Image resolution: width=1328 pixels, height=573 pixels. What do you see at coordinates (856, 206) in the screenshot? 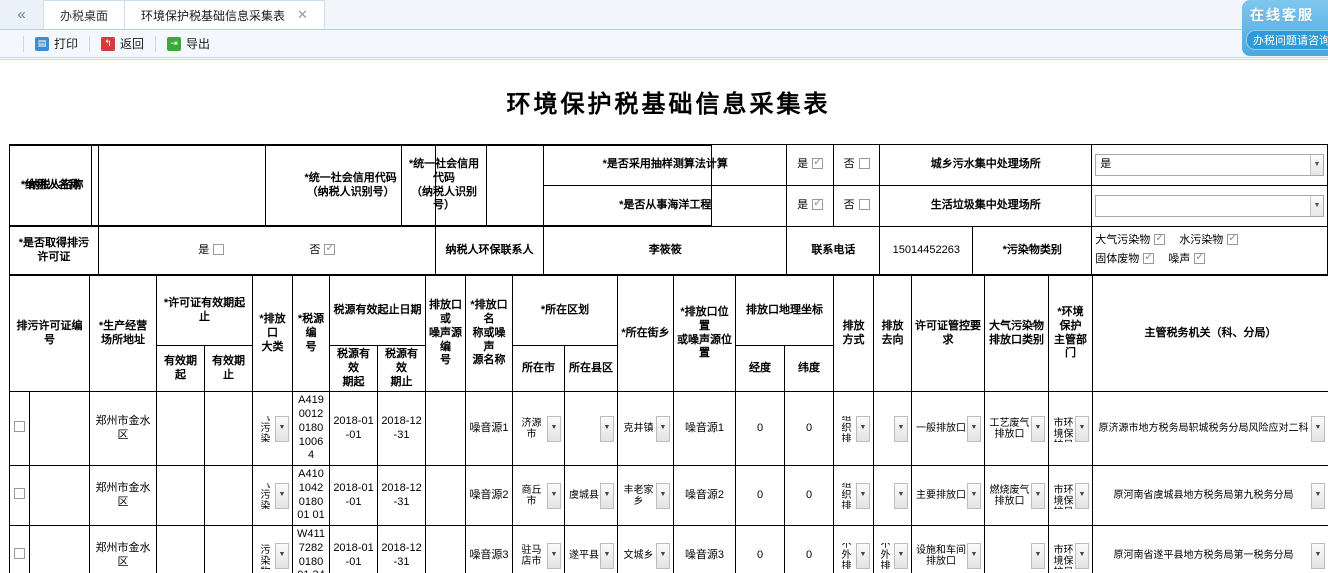
I see `checkbox-marine-no: 否` at bounding box center [856, 206].